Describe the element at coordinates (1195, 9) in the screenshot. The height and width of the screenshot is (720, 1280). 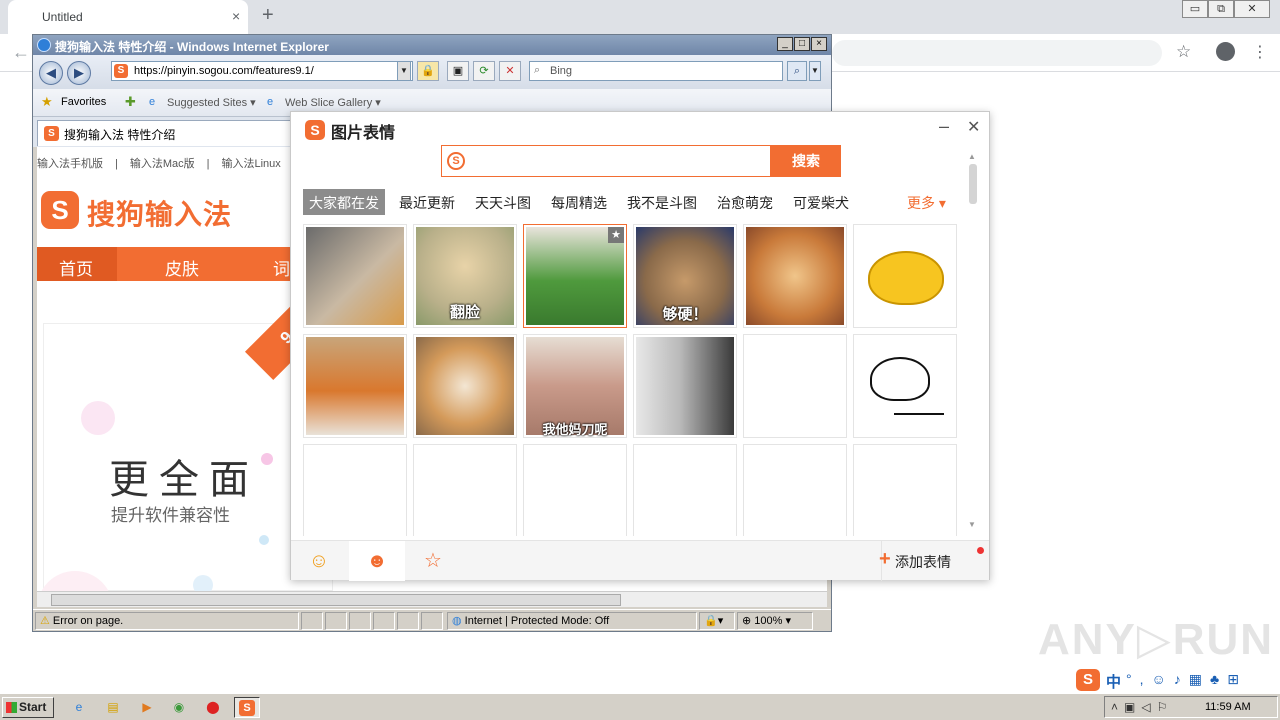
I see `minimize-button: ▭` at that location.